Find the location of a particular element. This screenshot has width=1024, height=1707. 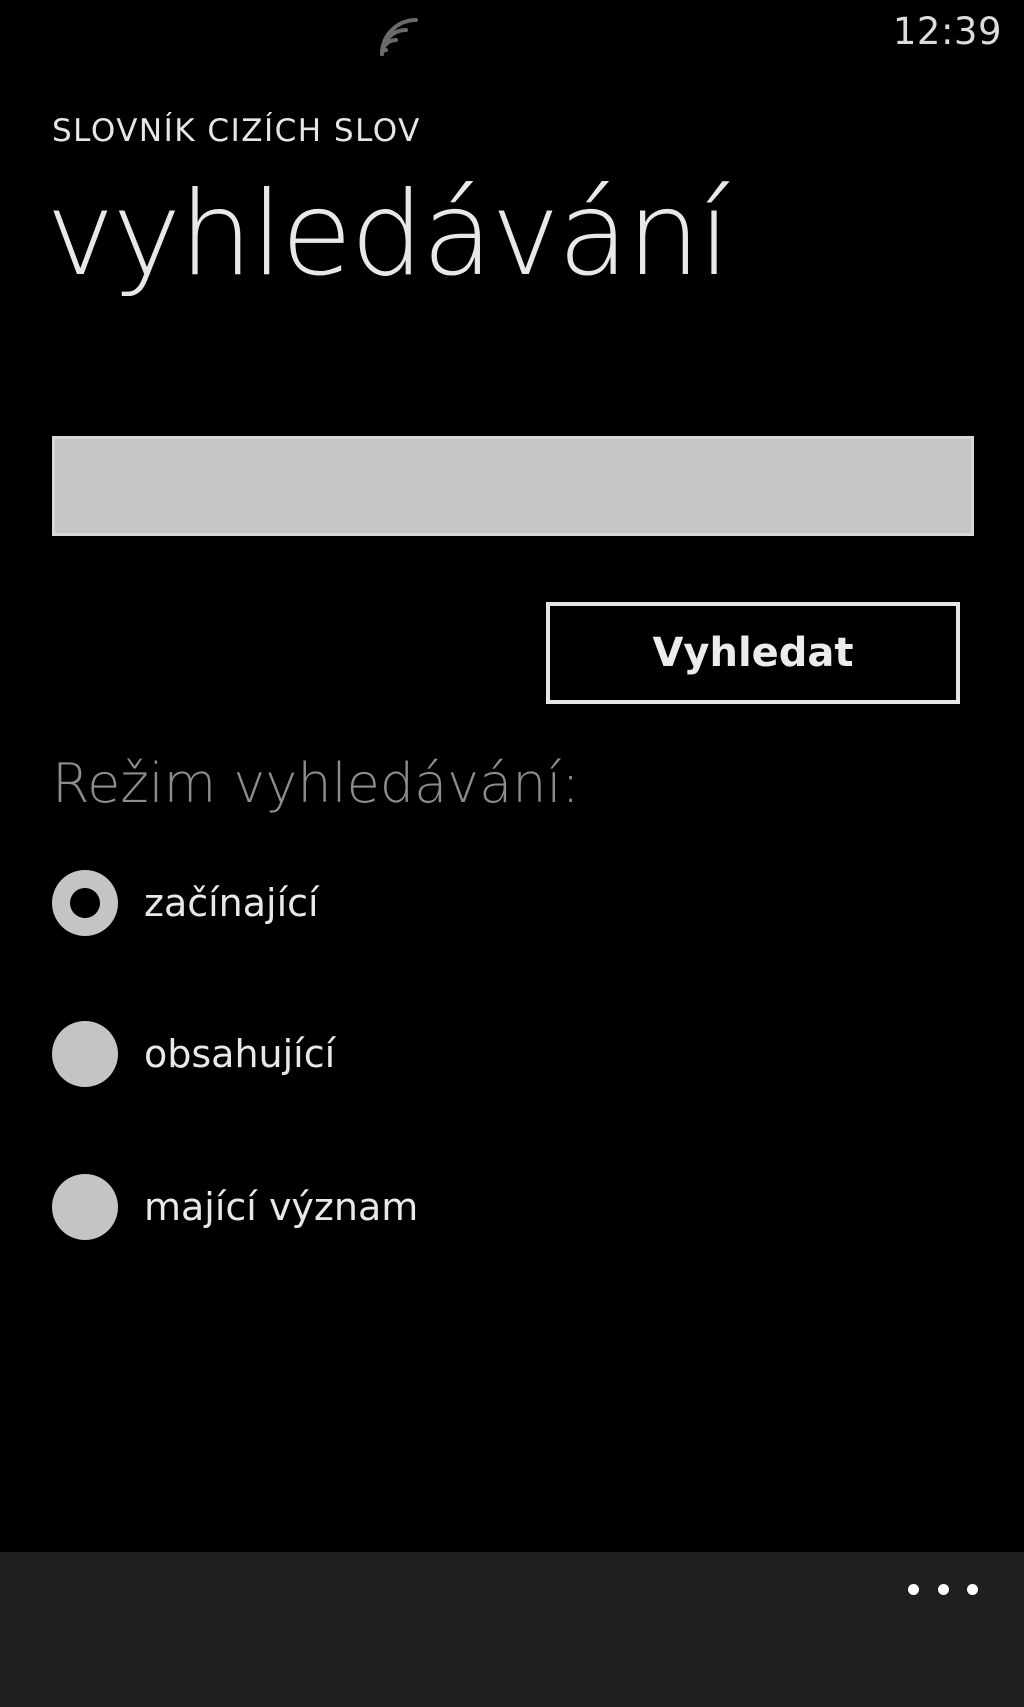

radio-option-meaning: mající význam is located at coordinates (235, 1207).